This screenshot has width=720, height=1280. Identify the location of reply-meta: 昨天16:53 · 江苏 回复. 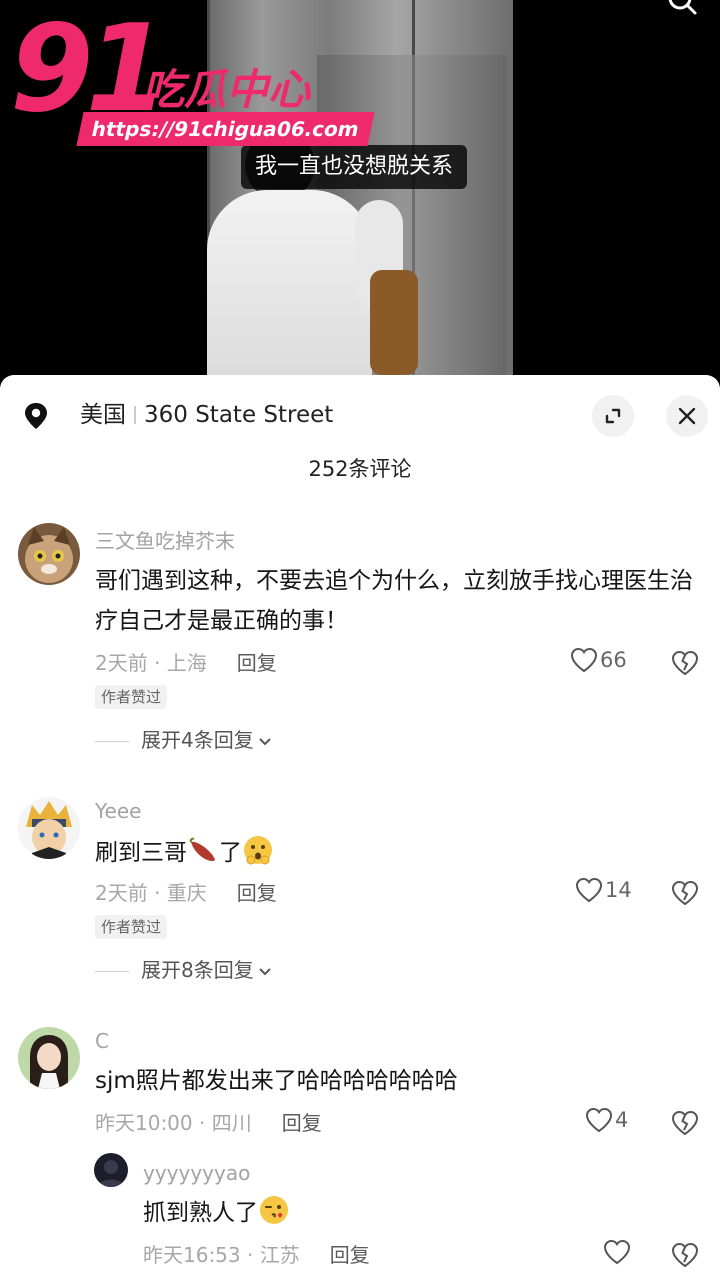
(256, 1255).